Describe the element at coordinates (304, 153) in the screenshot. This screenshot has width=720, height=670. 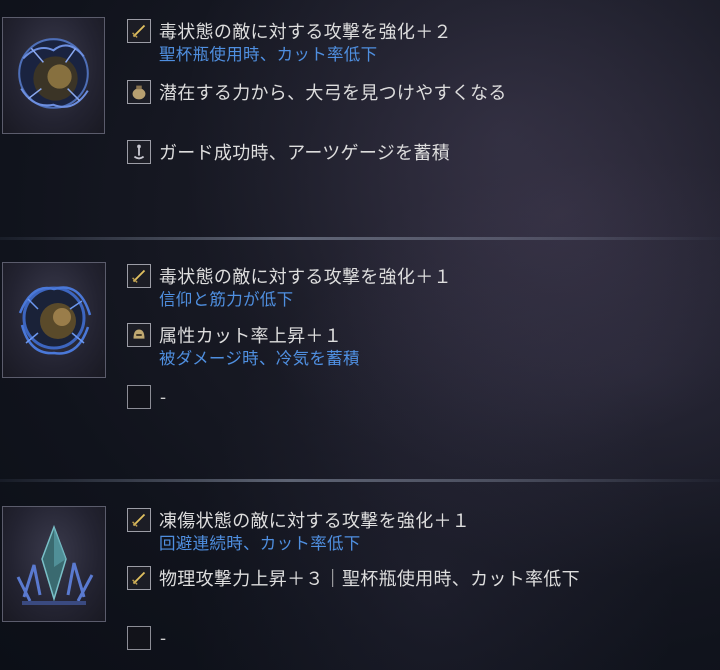
I see `effect-main-text: ガード成功時、アーツゲージを蓄積` at that location.